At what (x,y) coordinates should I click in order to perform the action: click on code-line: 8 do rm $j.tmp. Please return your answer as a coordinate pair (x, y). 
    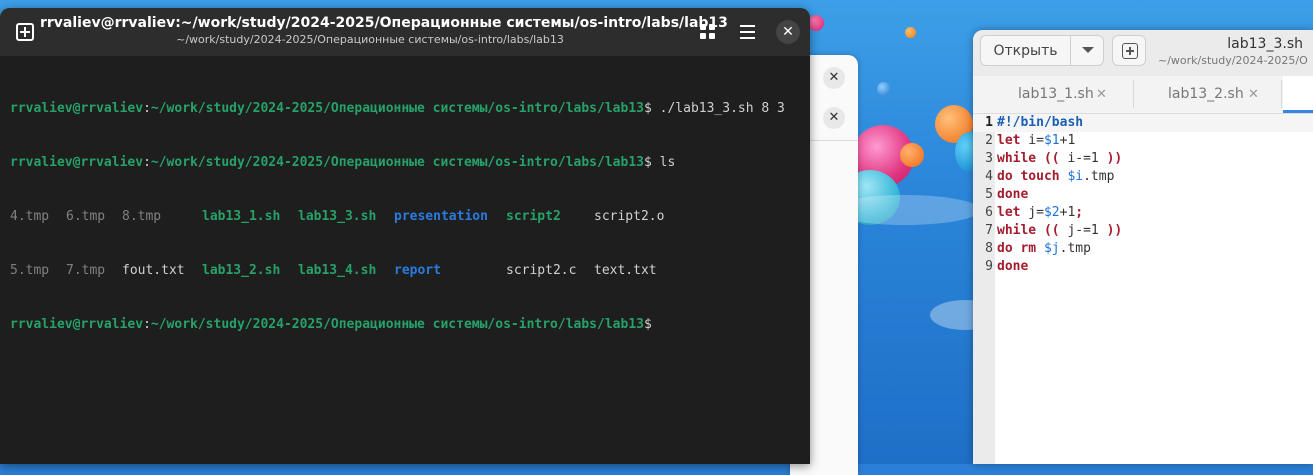
    Looking at the image, I should click on (1143, 249).